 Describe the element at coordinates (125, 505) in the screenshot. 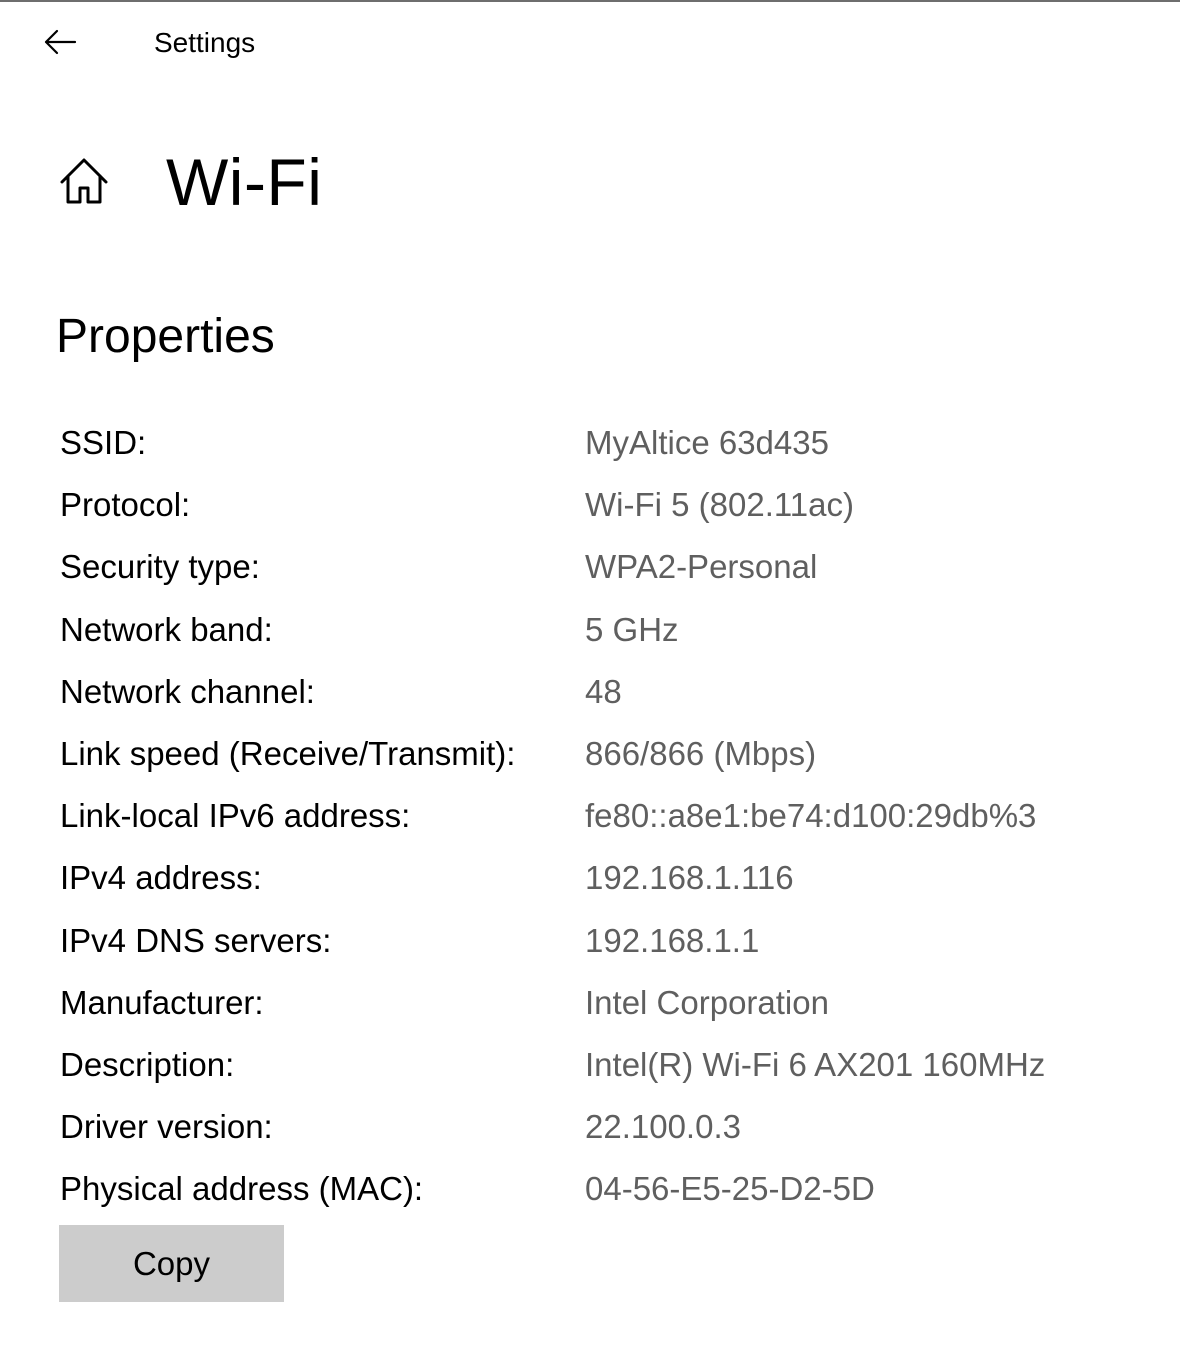

I see `property-label: Protocol:` at that location.